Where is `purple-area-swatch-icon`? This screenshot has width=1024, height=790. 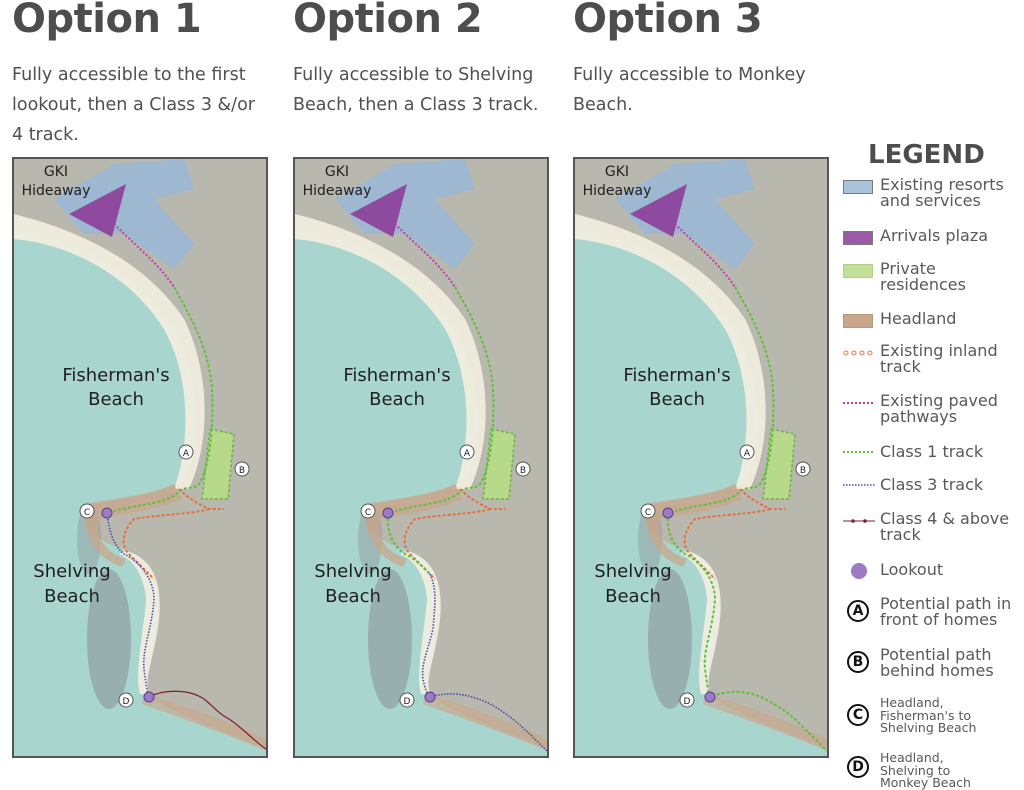 purple-area-swatch-icon is located at coordinates (858, 238).